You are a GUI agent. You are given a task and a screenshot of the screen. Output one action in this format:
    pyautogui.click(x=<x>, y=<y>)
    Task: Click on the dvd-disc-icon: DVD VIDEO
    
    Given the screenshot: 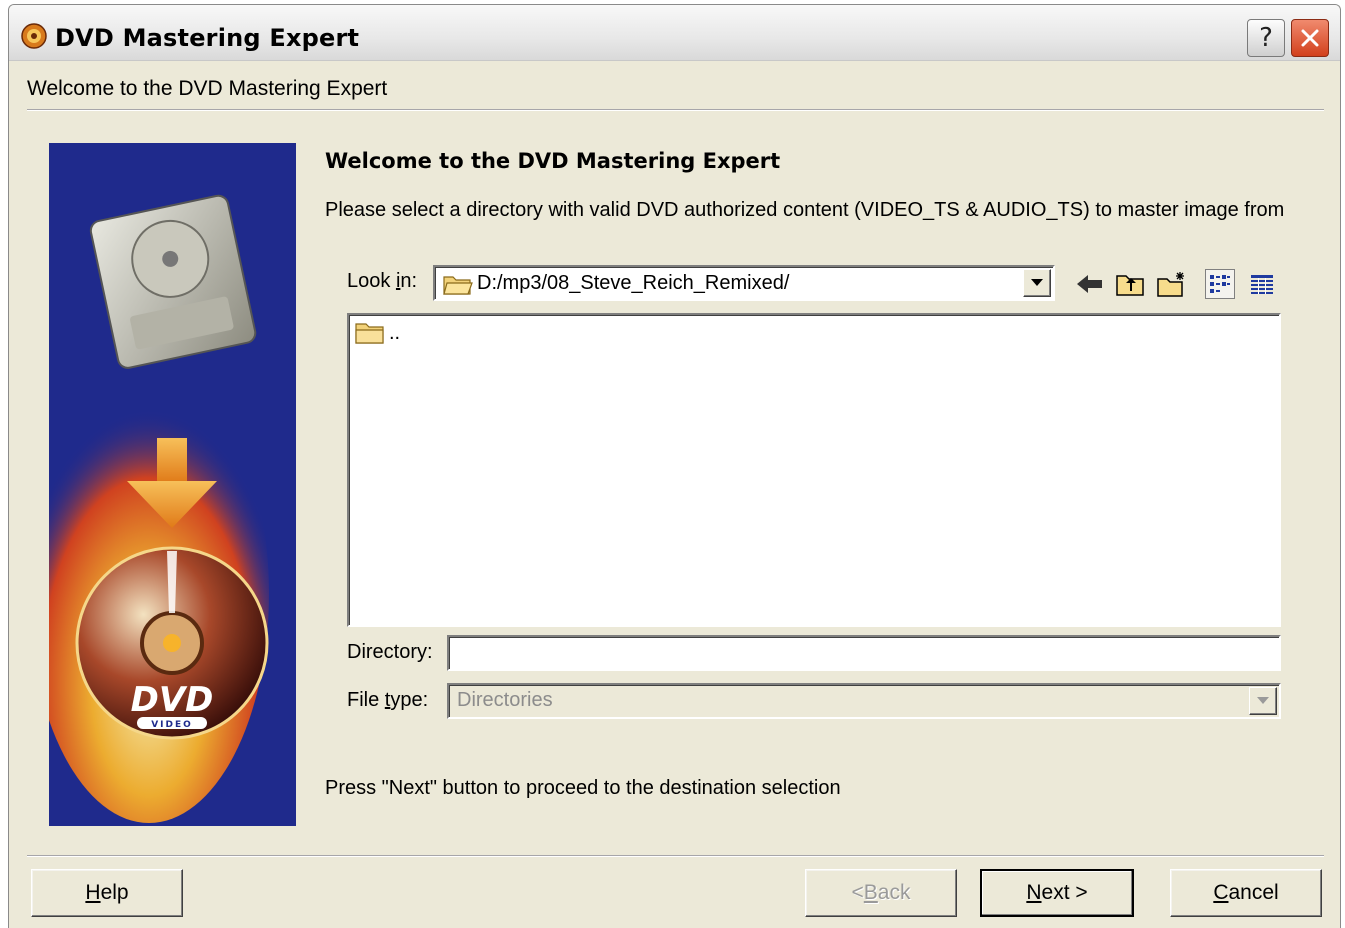 What is the action you would take?
    pyautogui.click(x=172, y=643)
    